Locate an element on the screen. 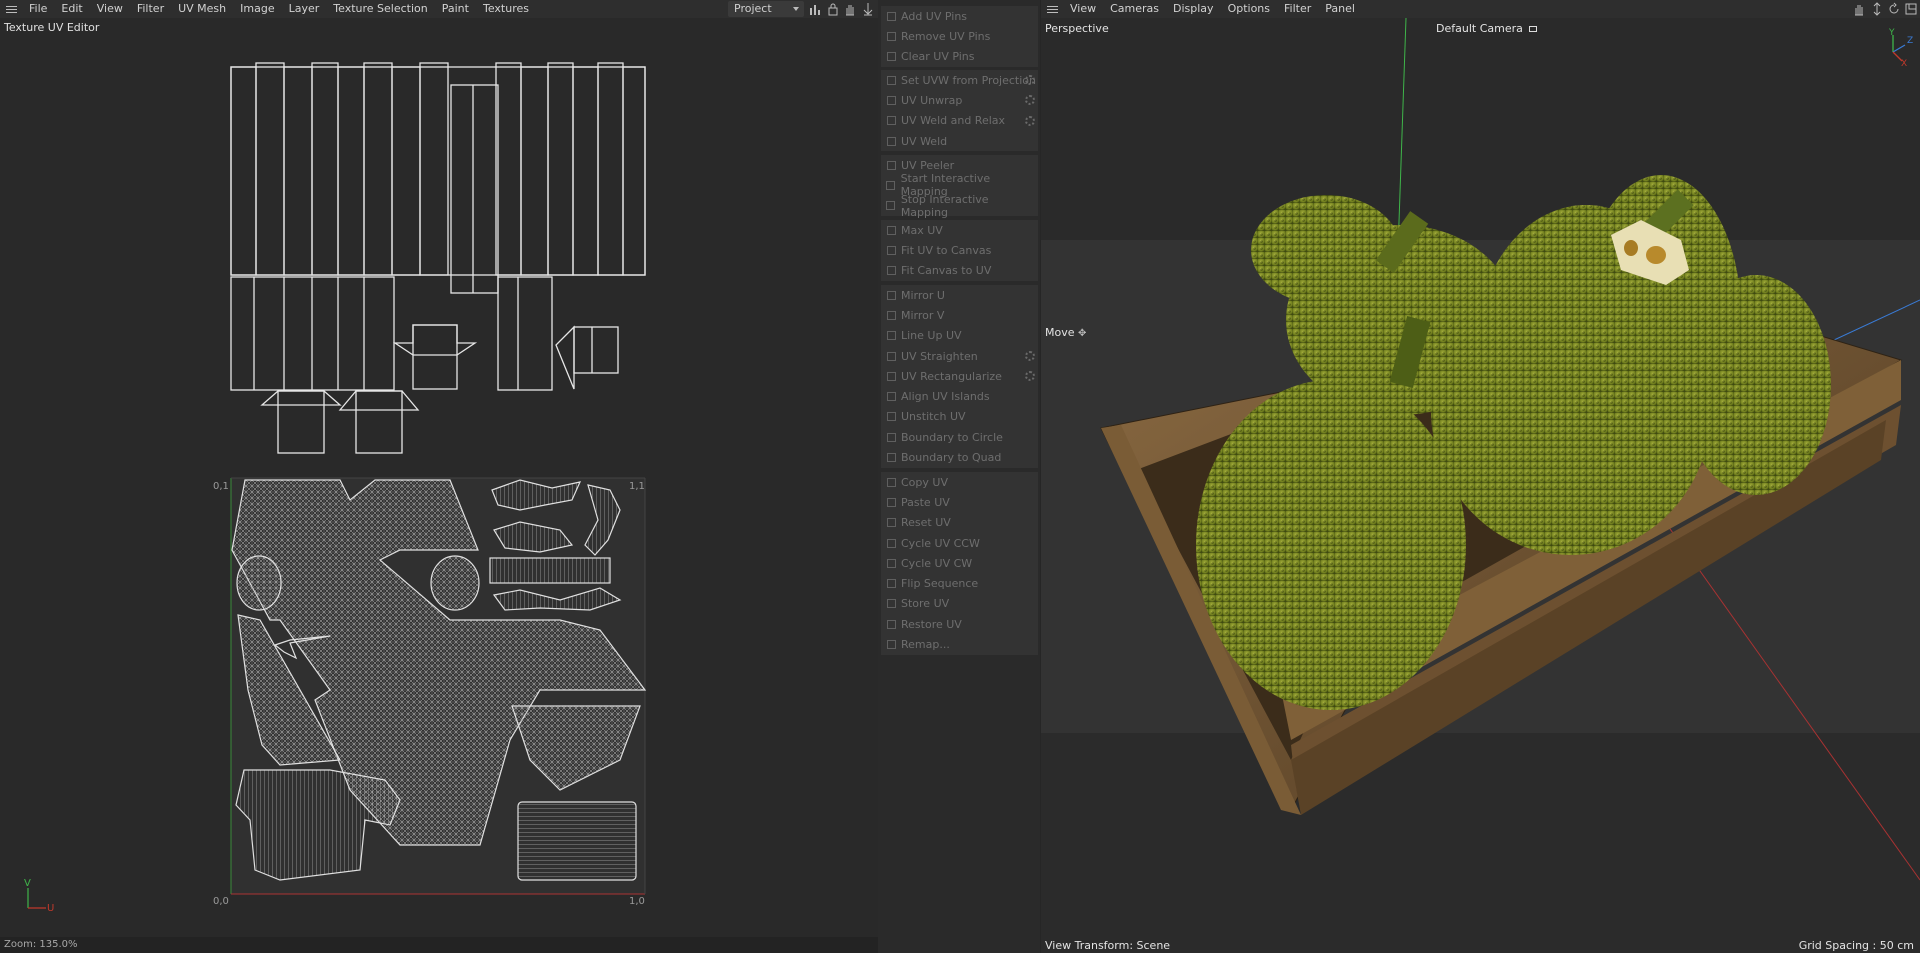  tool-fit-canvas-to-uv: Fit Canvas to UV is located at coordinates (959, 271).